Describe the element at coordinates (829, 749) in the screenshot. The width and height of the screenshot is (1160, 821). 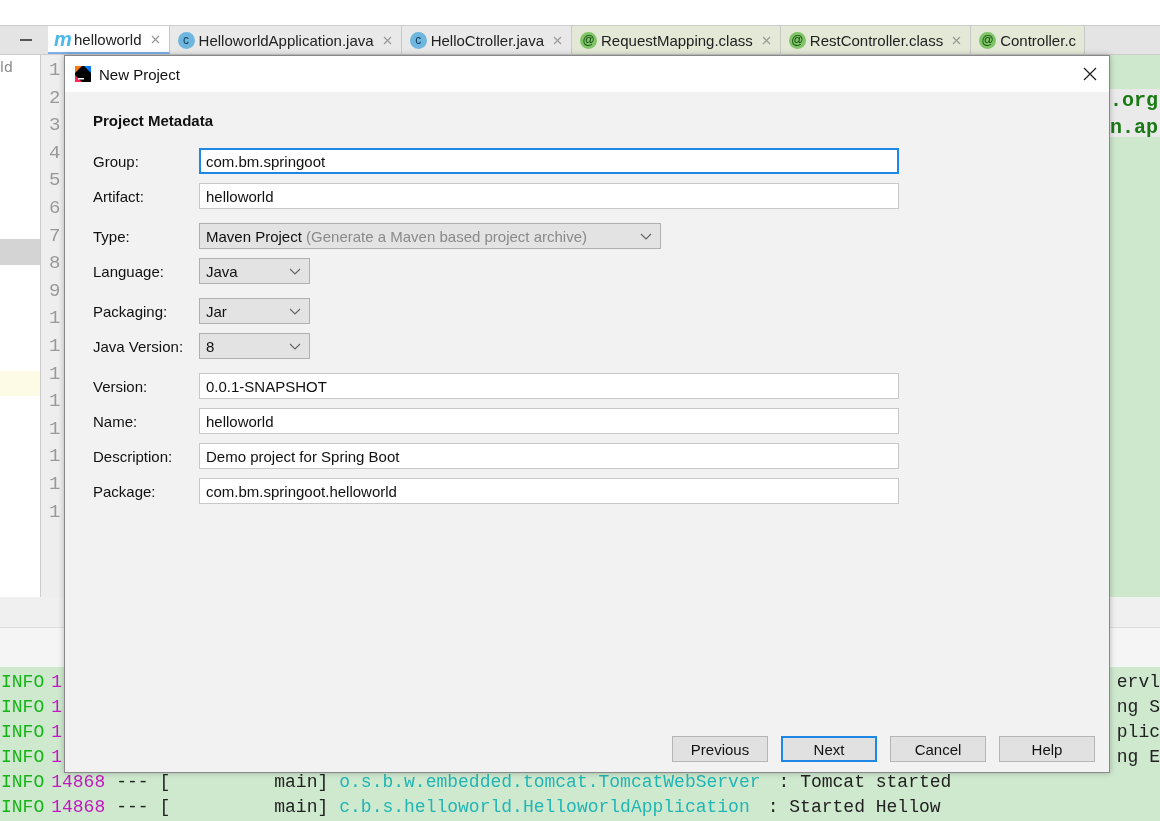
I see `dialog-button: Next` at that location.